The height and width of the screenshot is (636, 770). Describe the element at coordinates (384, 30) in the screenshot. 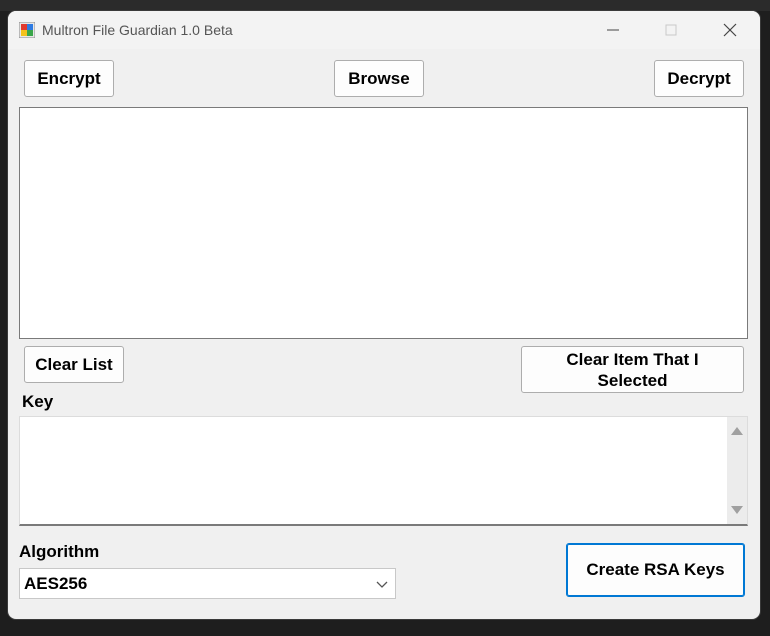

I see `title-bar: Multron File Guardian 1.0 Beta` at that location.